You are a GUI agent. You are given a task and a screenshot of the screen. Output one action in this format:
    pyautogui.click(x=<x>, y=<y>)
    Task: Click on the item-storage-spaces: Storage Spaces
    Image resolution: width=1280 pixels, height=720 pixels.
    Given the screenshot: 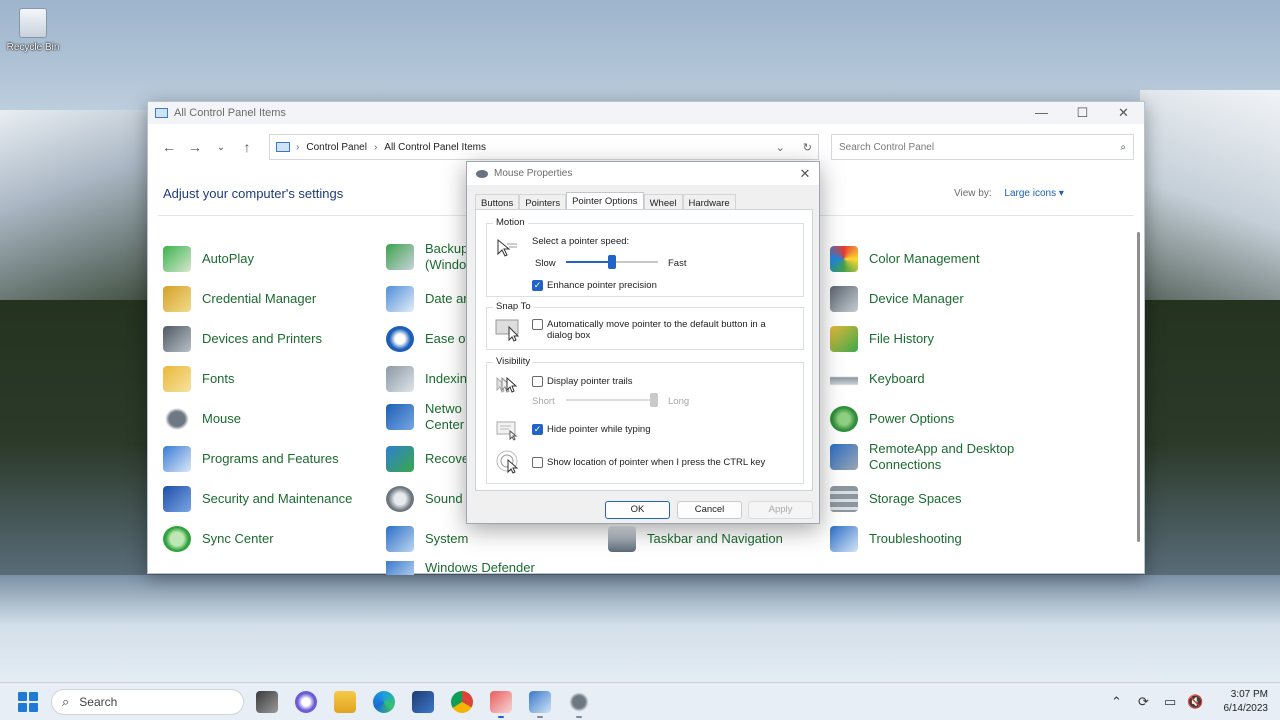 What is the action you would take?
    pyautogui.click(x=896, y=499)
    